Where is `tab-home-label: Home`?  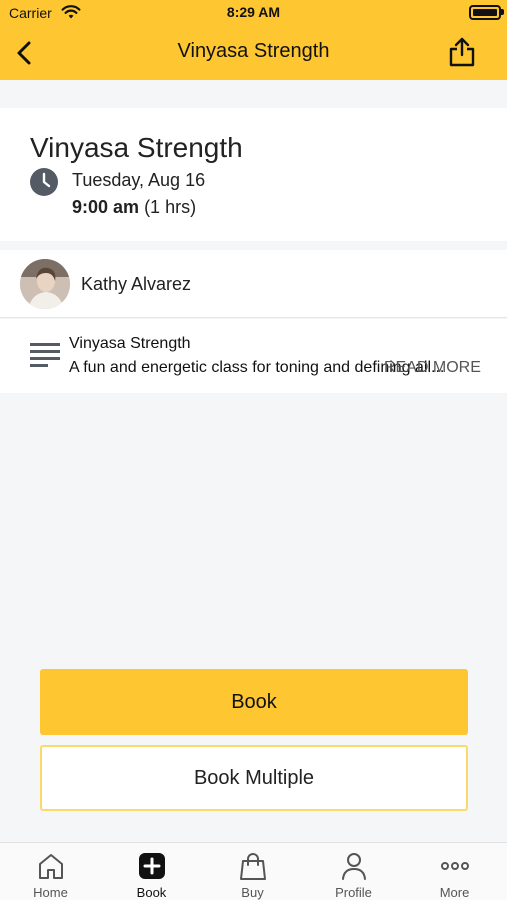
tab-home-label: Home is located at coordinates (50, 892).